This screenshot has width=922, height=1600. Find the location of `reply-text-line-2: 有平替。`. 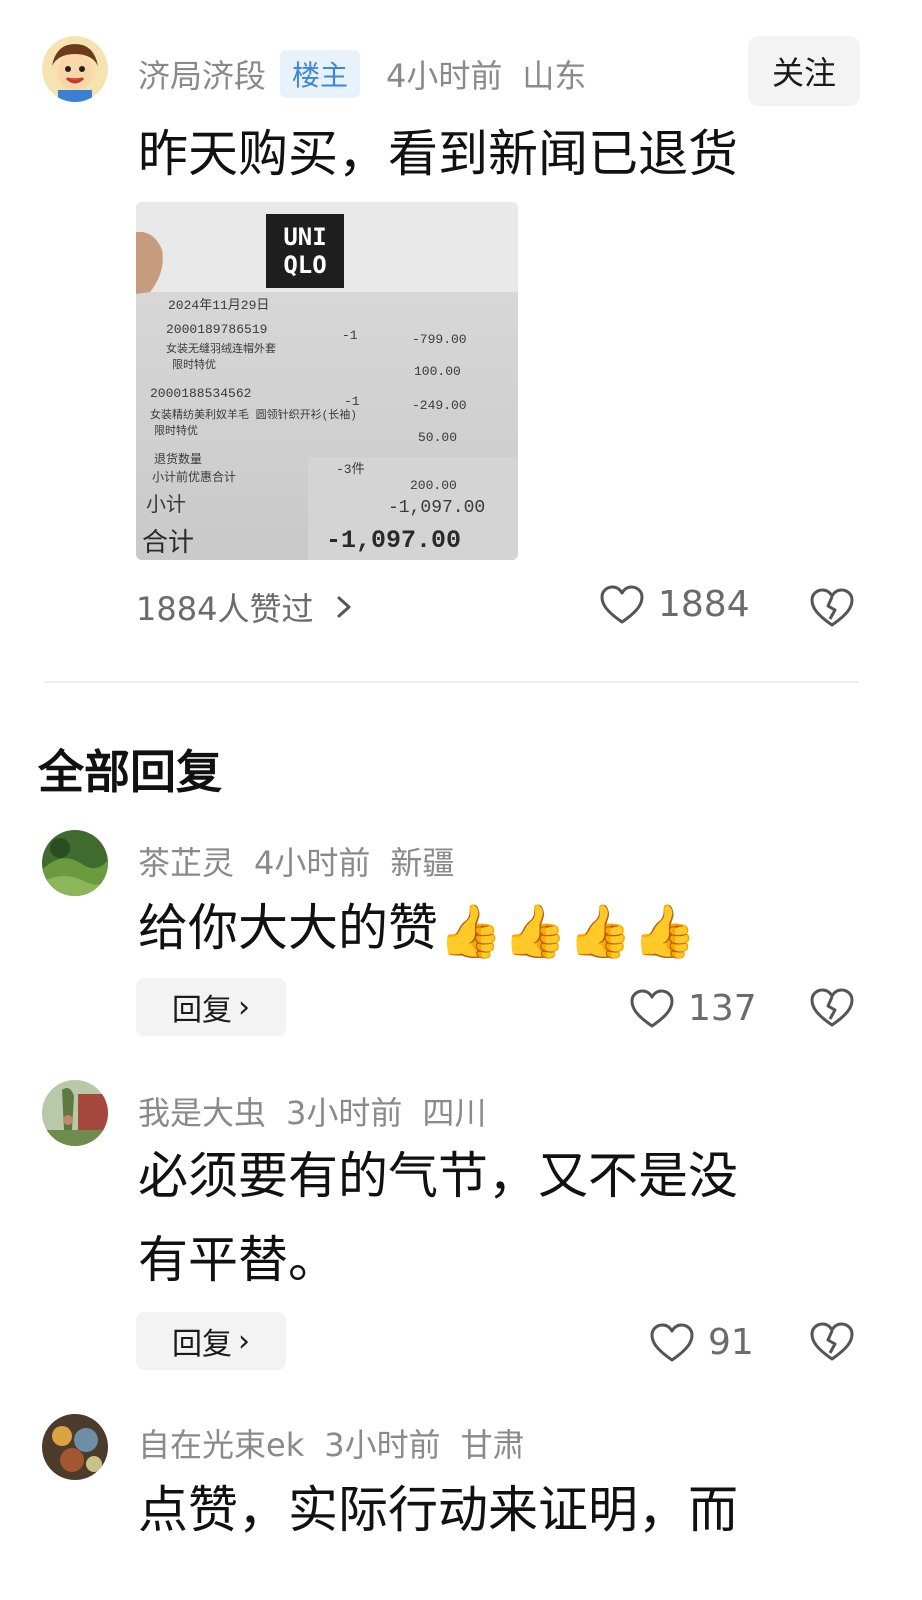

reply-text-line-2: 有平替。 is located at coordinates (238, 1260).